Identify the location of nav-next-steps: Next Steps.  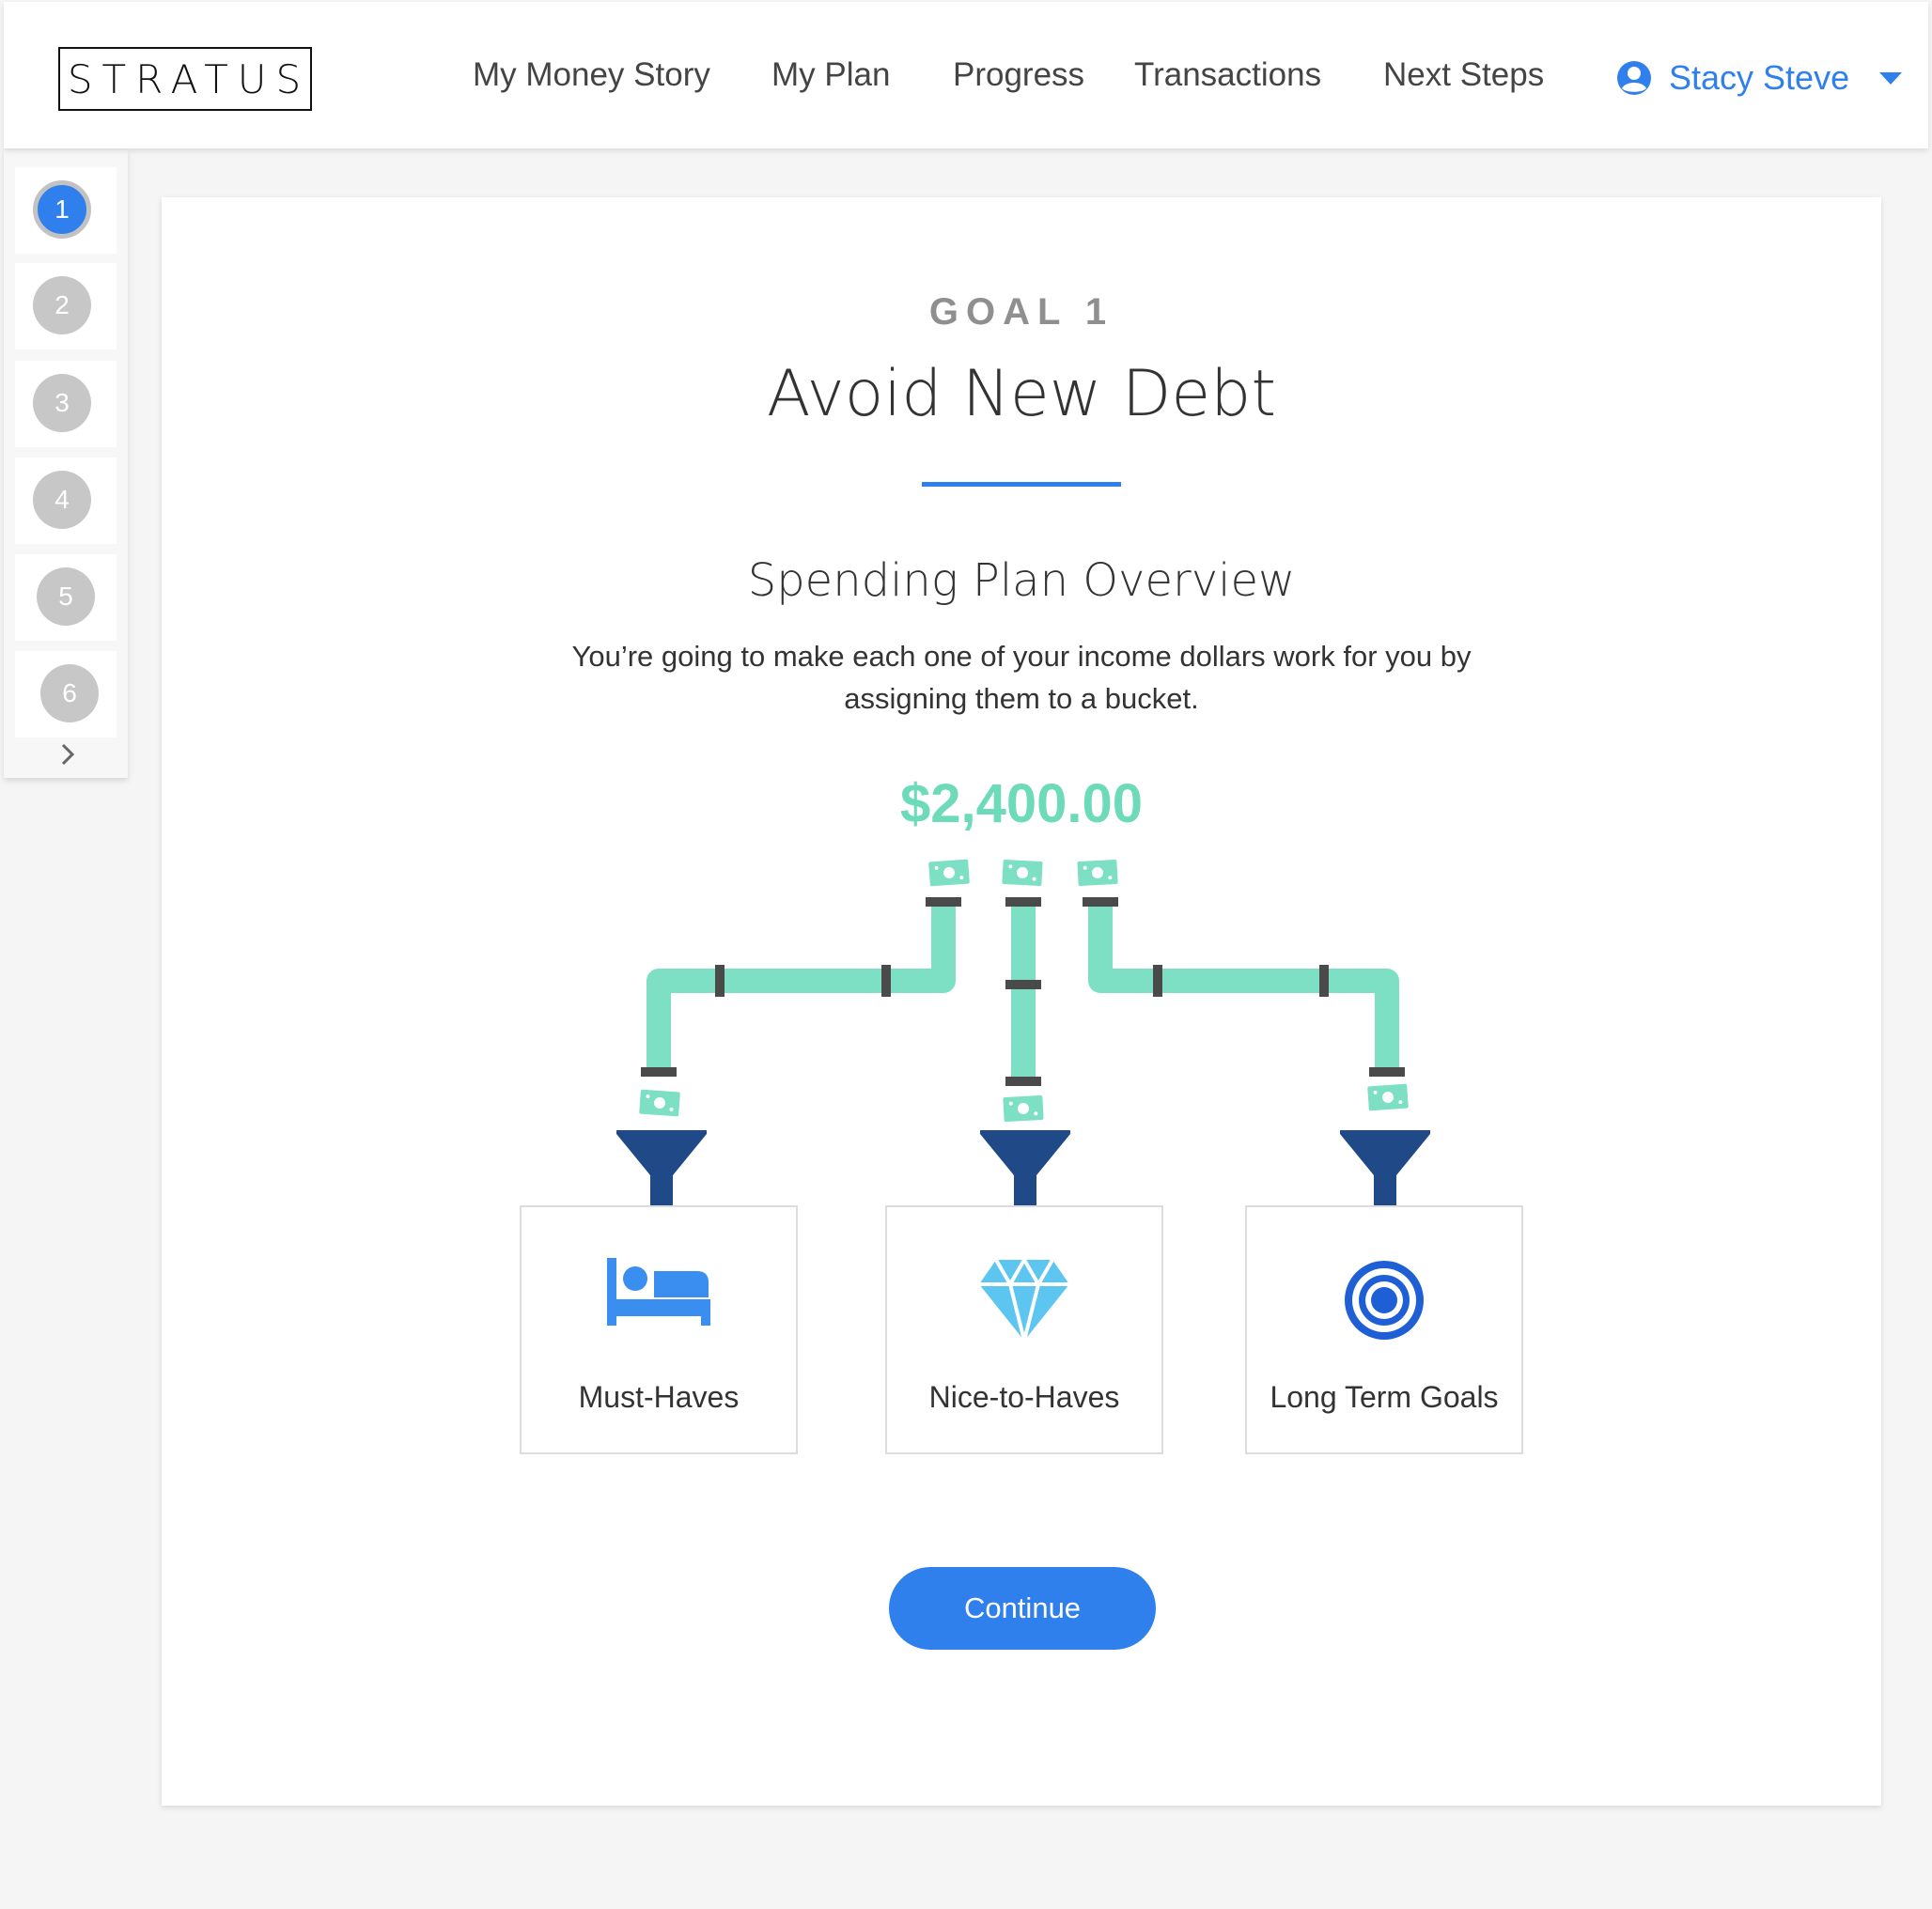
(1463, 75).